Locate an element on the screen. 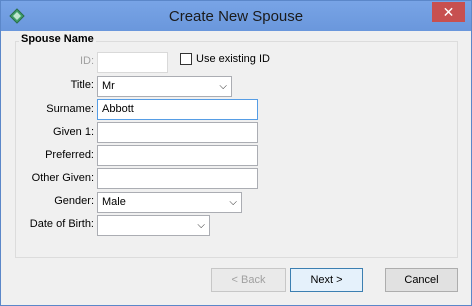 The width and height of the screenshot is (472, 306). given1-input is located at coordinates (177, 132).